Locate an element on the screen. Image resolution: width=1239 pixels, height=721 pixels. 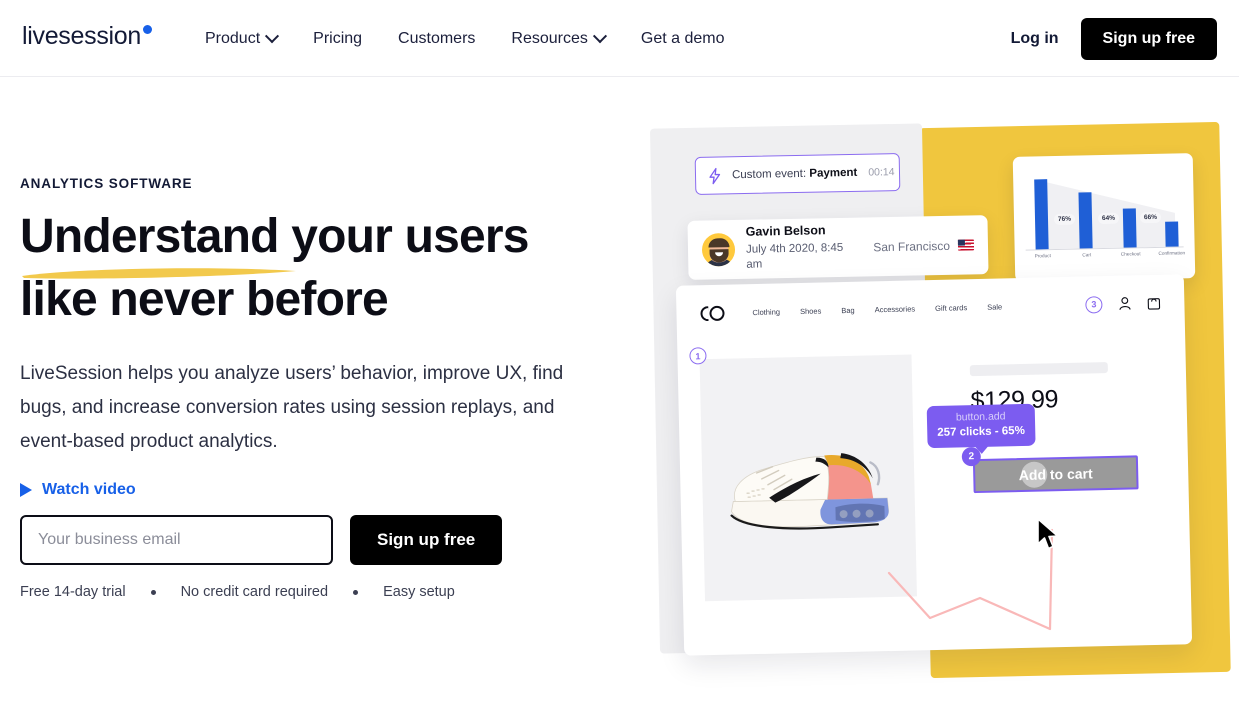
session-user-city: San Francisco is located at coordinates (912, 246).